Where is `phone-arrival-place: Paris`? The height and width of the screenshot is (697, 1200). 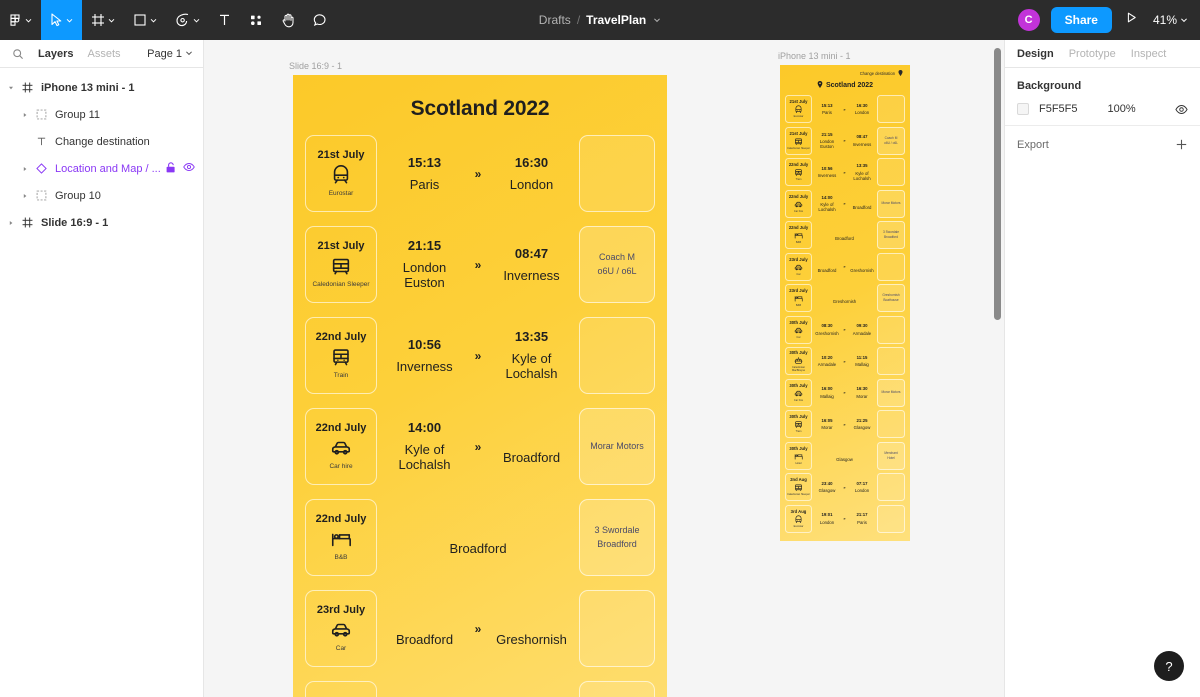 phone-arrival-place: Paris is located at coordinates (862, 522).